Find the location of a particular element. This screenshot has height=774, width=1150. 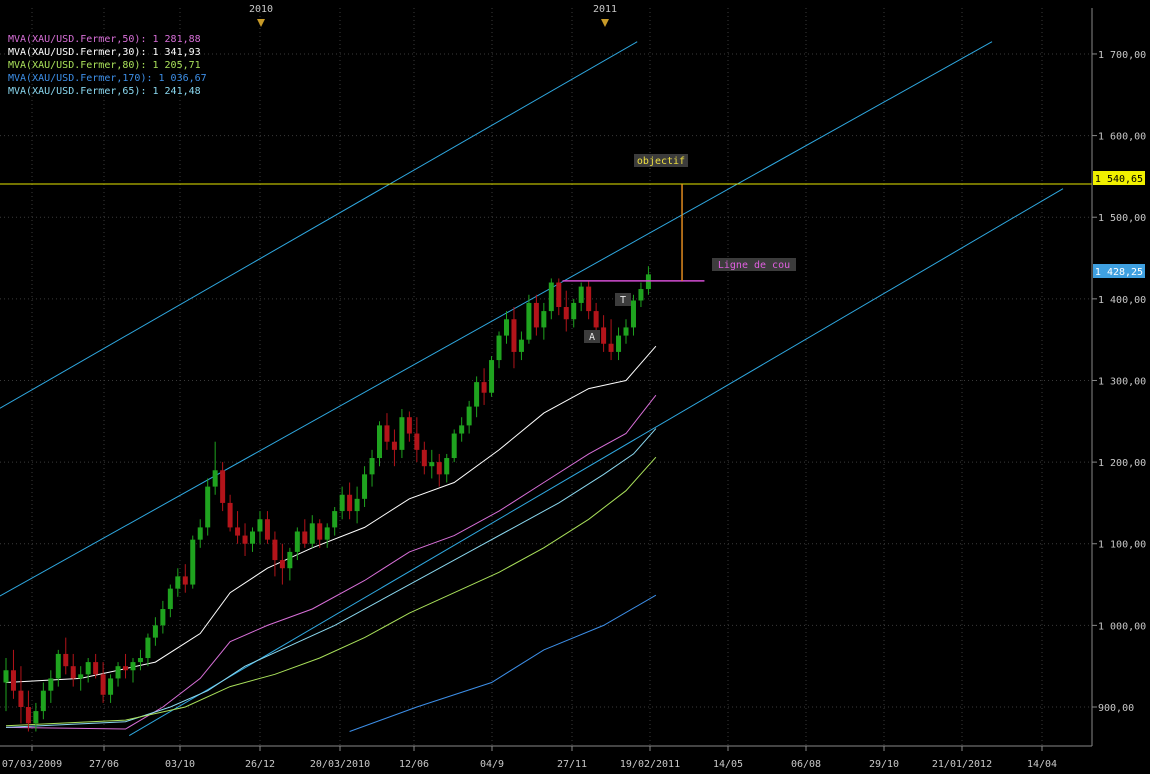

neckline-label-text: Ligne de cou is located at coordinates (754, 265).